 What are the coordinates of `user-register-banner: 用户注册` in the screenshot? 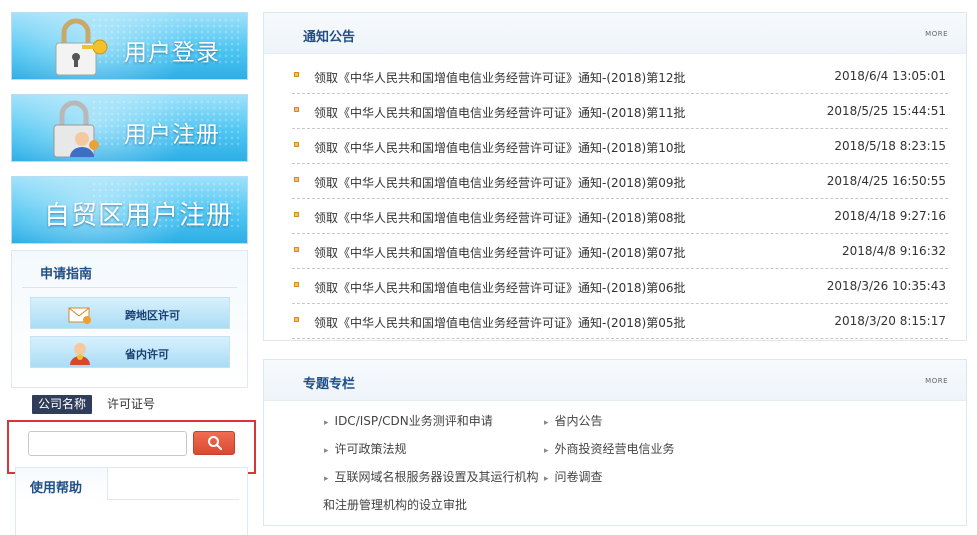 It's located at (129, 128).